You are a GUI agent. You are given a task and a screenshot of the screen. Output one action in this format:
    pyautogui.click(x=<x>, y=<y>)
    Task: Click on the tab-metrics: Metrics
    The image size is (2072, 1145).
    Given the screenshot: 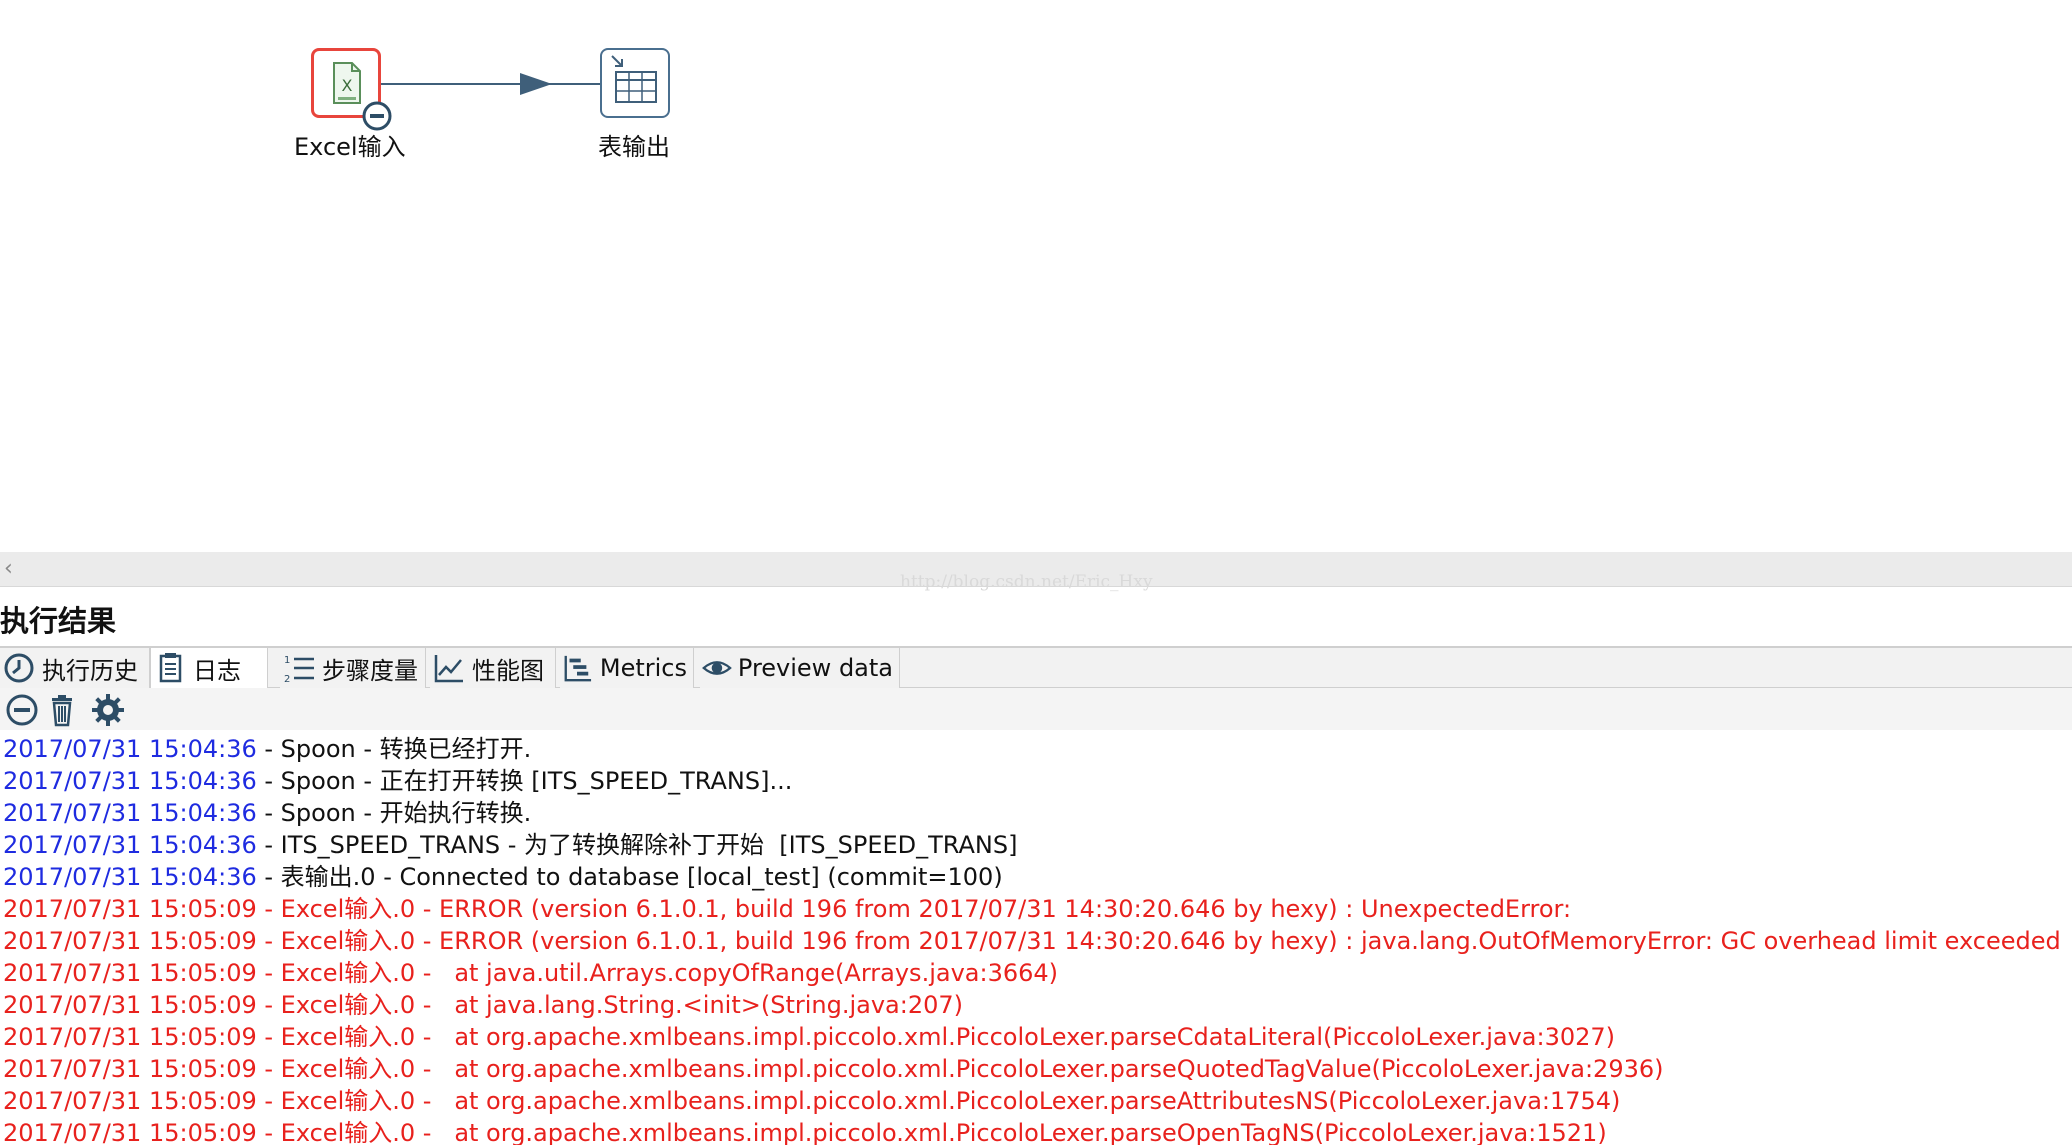 What is the action you would take?
    pyautogui.click(x=627, y=668)
    